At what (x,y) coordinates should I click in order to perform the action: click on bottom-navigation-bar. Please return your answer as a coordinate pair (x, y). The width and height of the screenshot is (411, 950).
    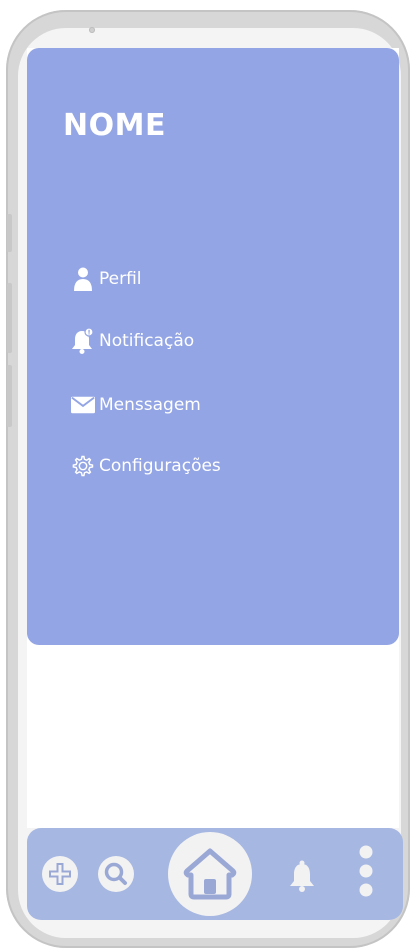
    Looking at the image, I should click on (215, 874).